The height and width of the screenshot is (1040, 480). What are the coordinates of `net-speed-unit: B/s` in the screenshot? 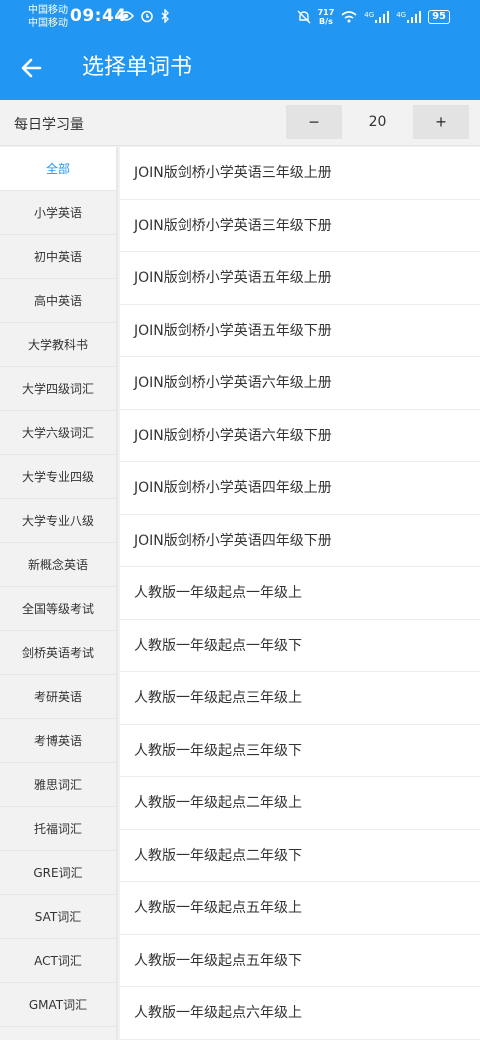 It's located at (326, 21).